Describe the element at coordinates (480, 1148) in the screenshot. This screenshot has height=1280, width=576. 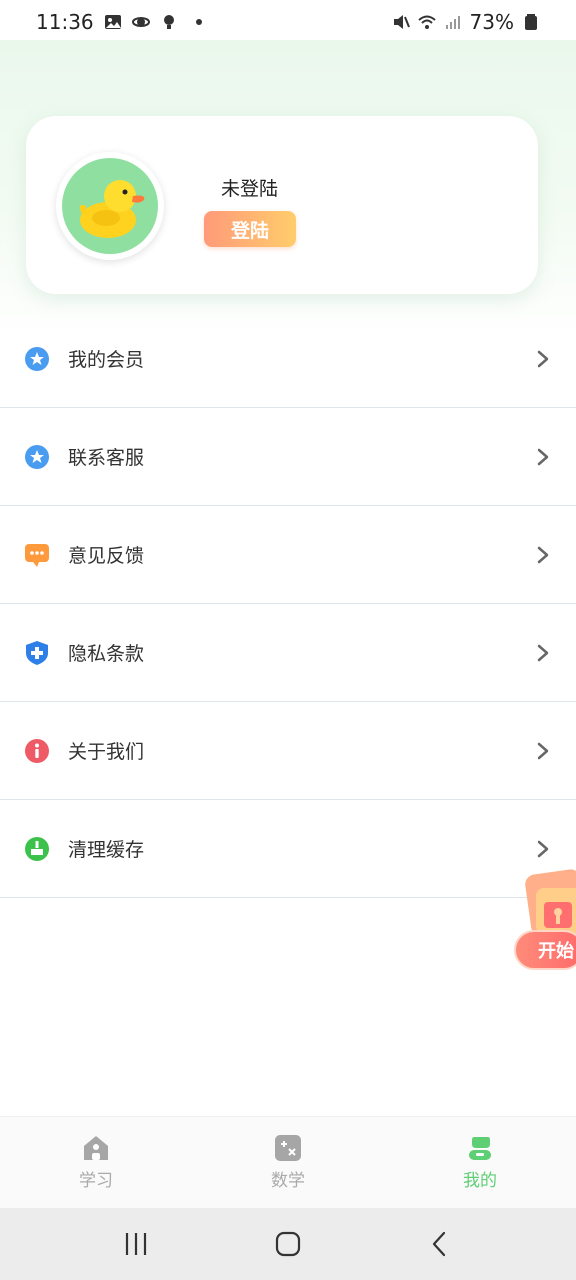
I see `profile-icon` at that location.